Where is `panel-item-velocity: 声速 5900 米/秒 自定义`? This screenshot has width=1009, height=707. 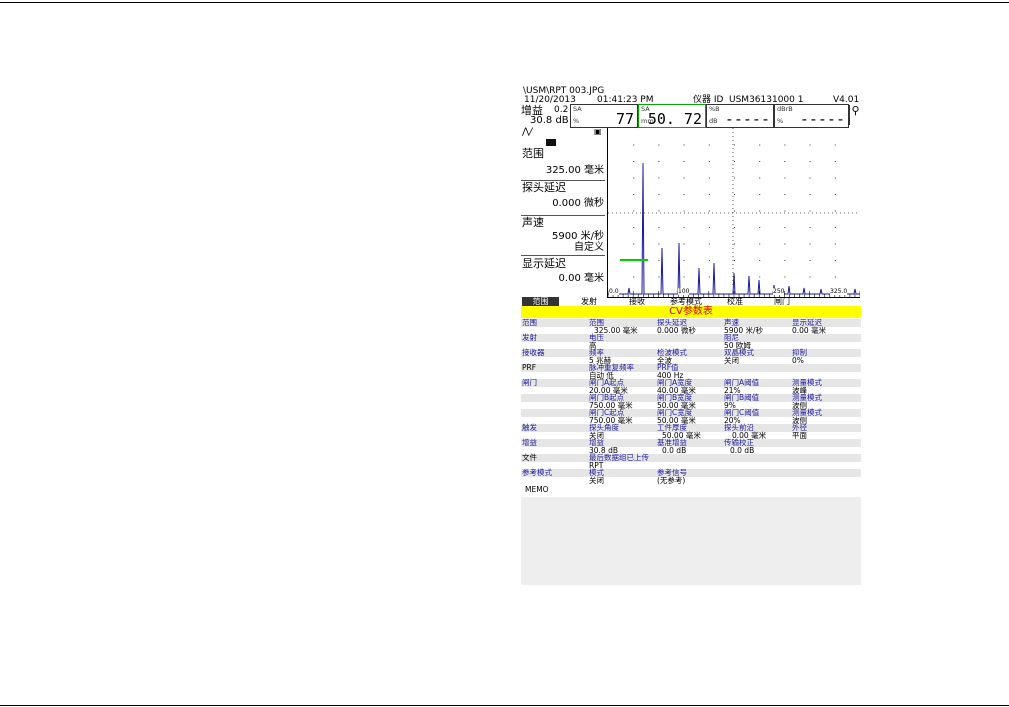
panel-item-velocity: 声速 5900 米/秒 自定义 is located at coordinates (563, 236).